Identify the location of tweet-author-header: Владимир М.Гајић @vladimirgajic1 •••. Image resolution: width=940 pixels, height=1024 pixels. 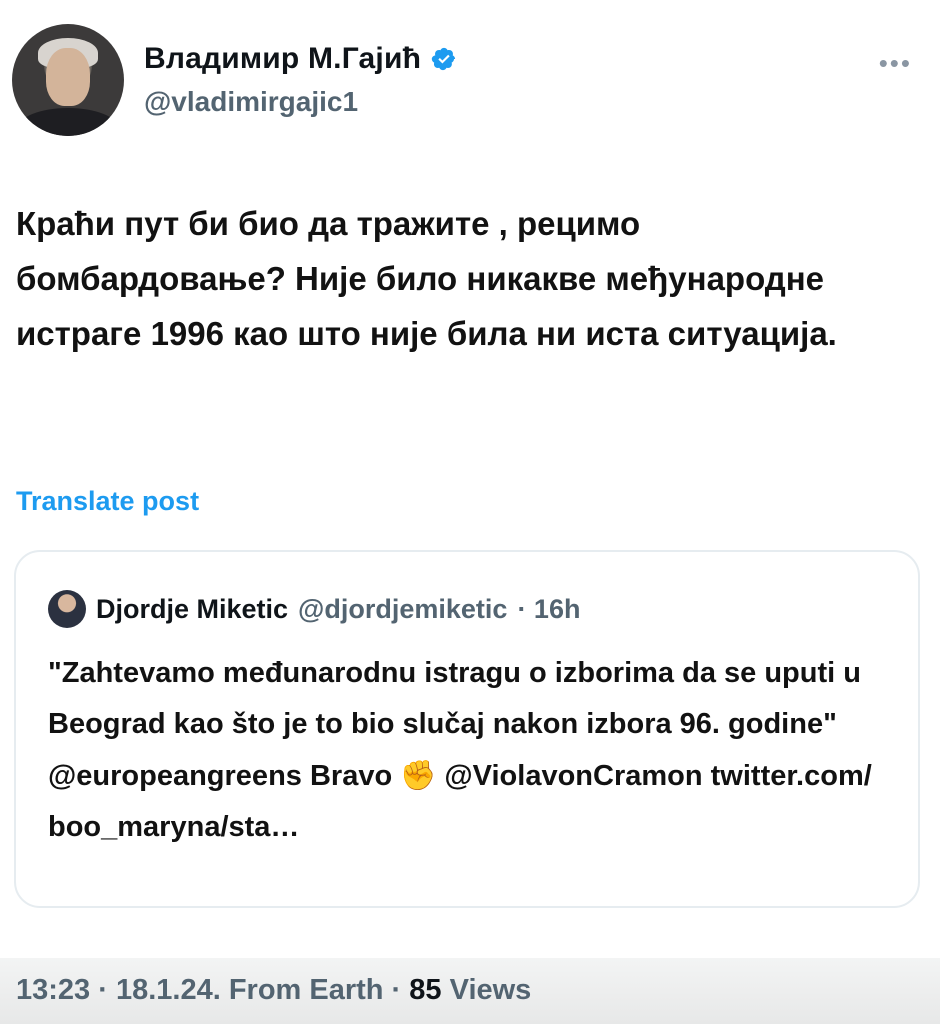
(462, 80).